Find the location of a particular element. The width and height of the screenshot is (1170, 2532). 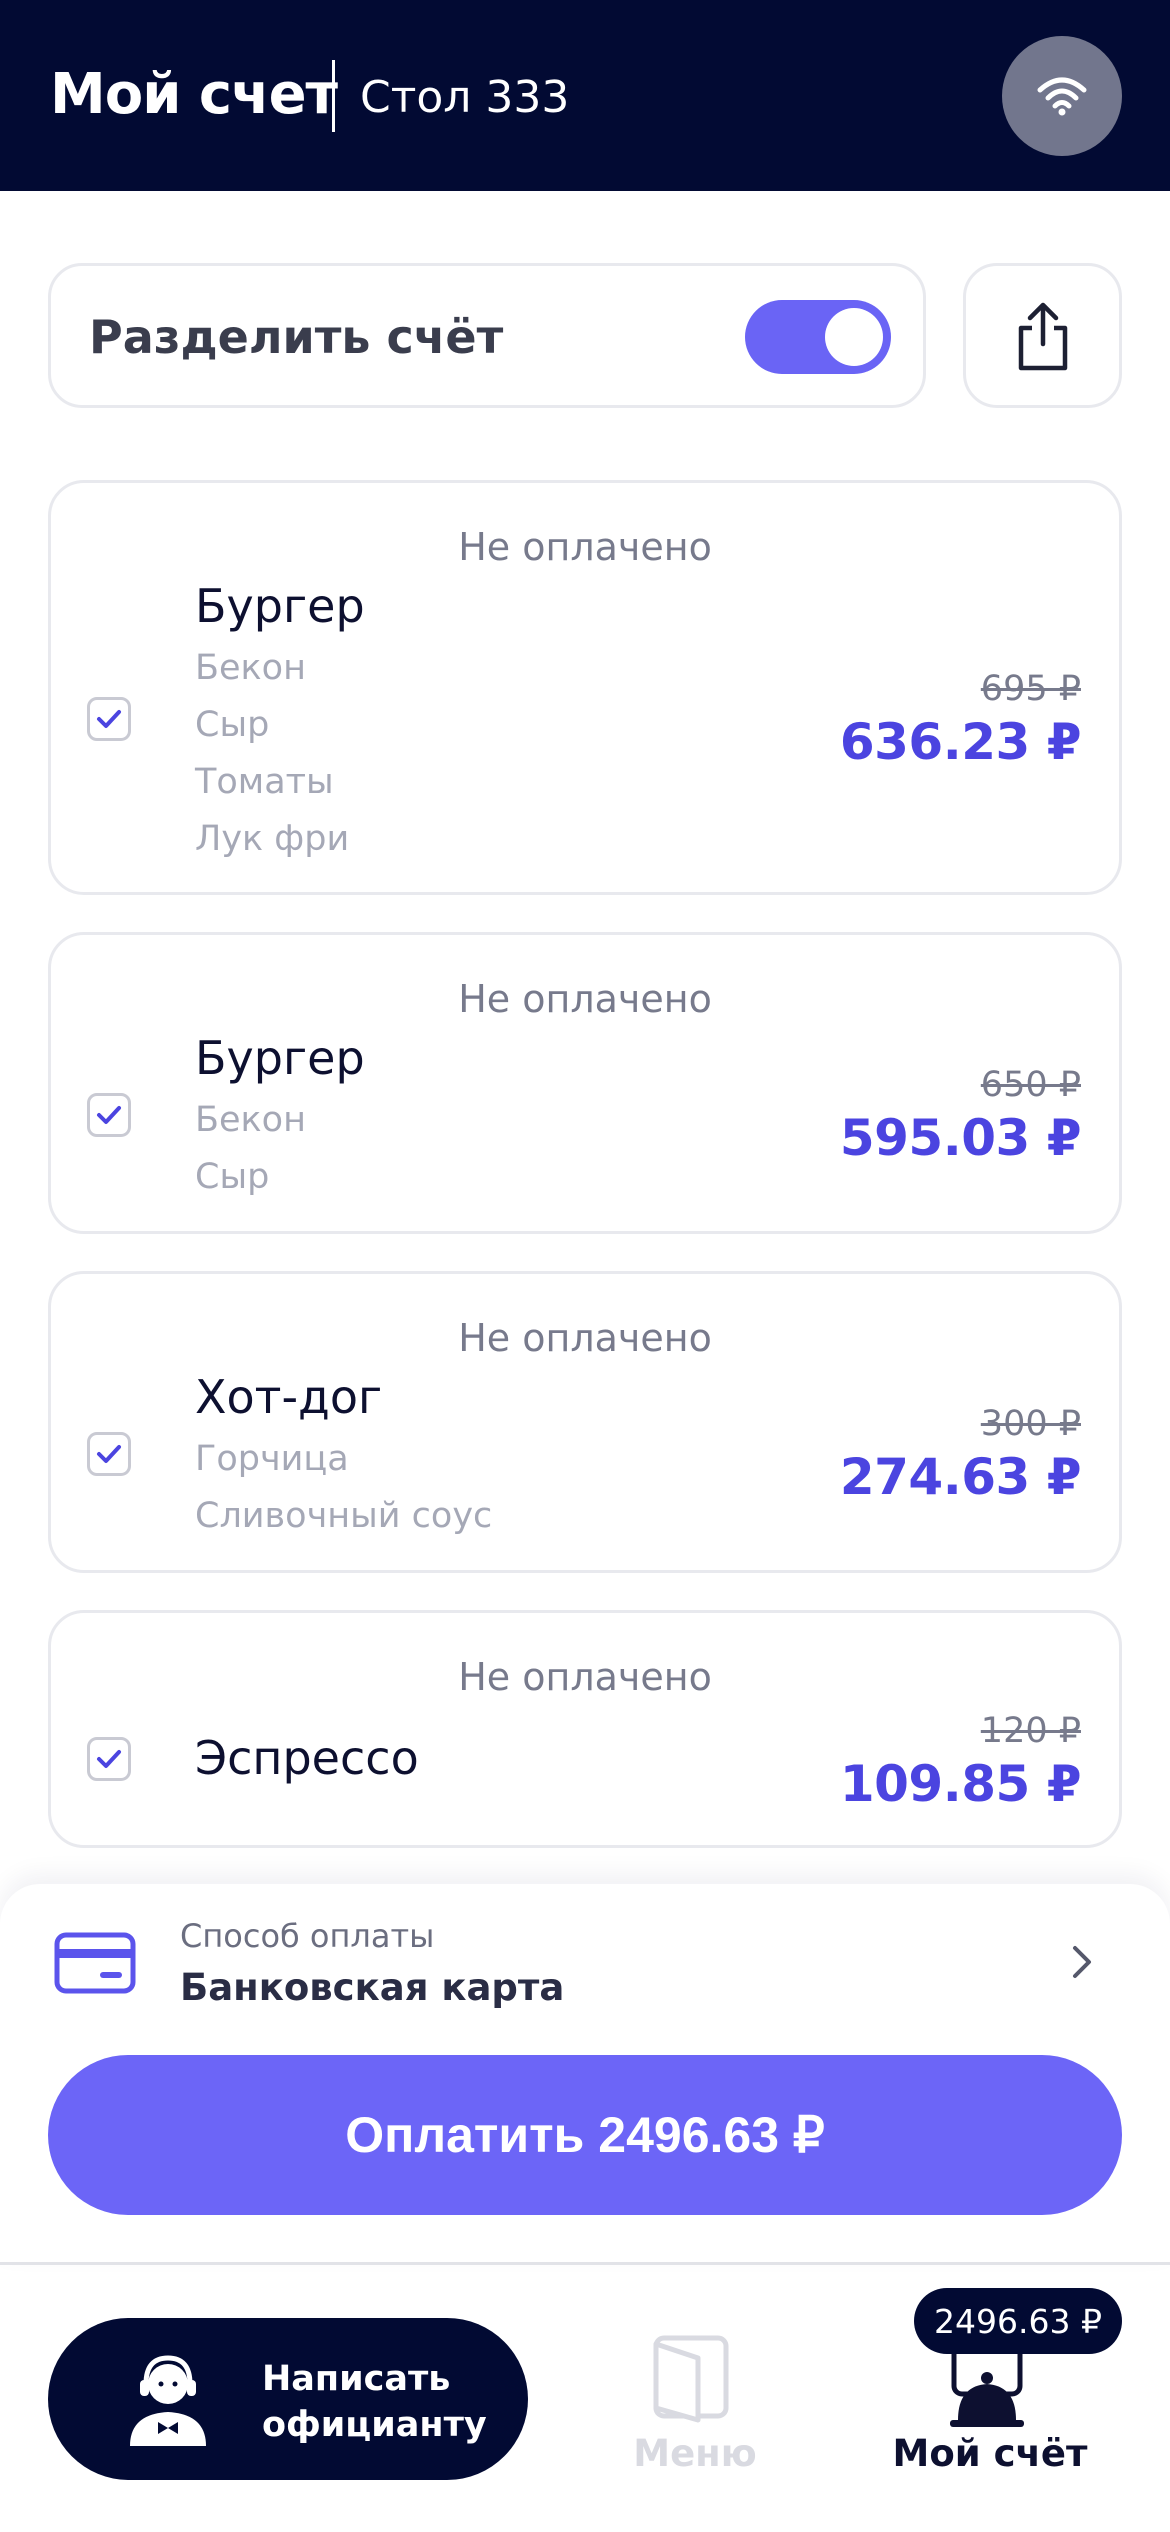

split-bill-toggle is located at coordinates (818, 337).